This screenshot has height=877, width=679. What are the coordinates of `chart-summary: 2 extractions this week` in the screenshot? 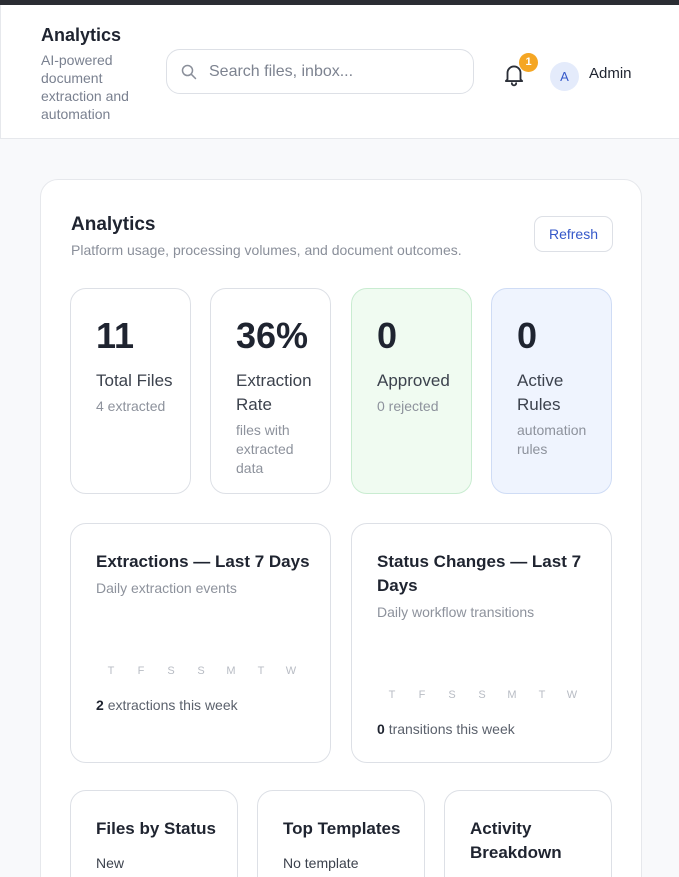 It's located at (167, 705).